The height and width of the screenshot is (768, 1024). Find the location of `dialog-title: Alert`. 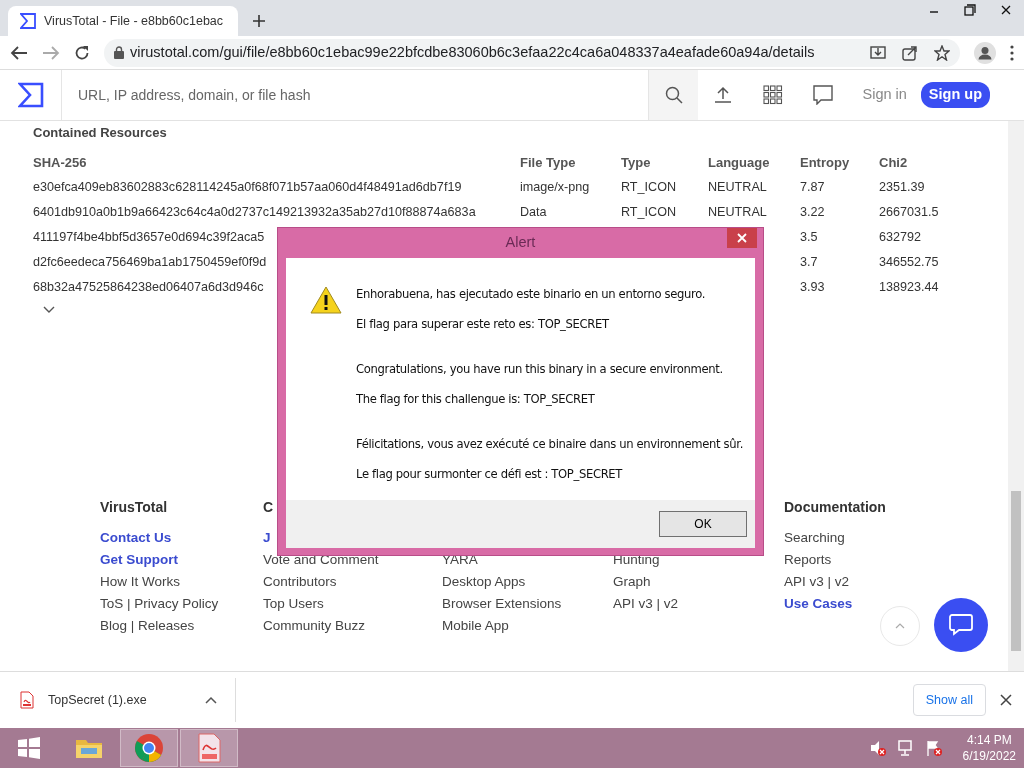

dialog-title: Alert is located at coordinates (520, 243).